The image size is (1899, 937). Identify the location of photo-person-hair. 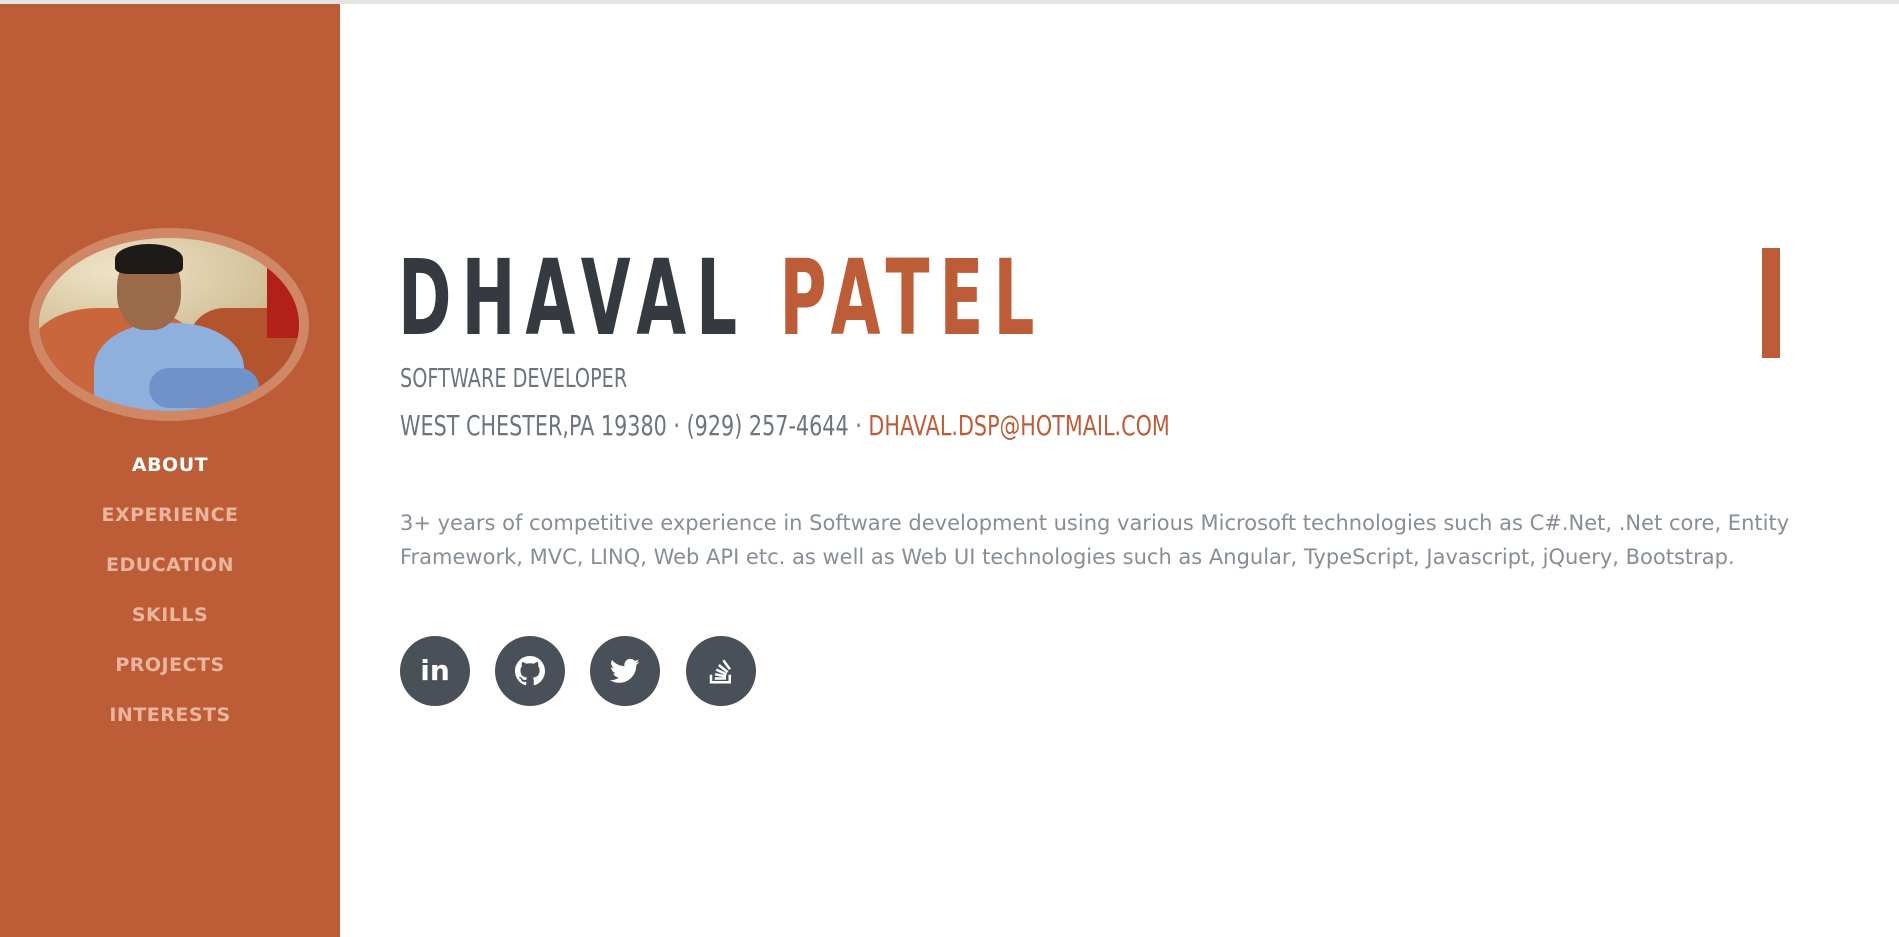
(149, 259).